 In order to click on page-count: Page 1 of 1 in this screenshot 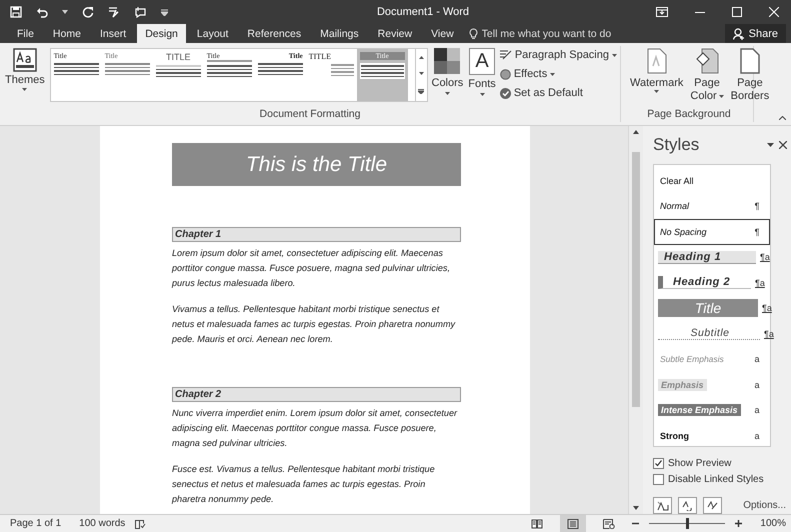, I will do `click(36, 523)`.